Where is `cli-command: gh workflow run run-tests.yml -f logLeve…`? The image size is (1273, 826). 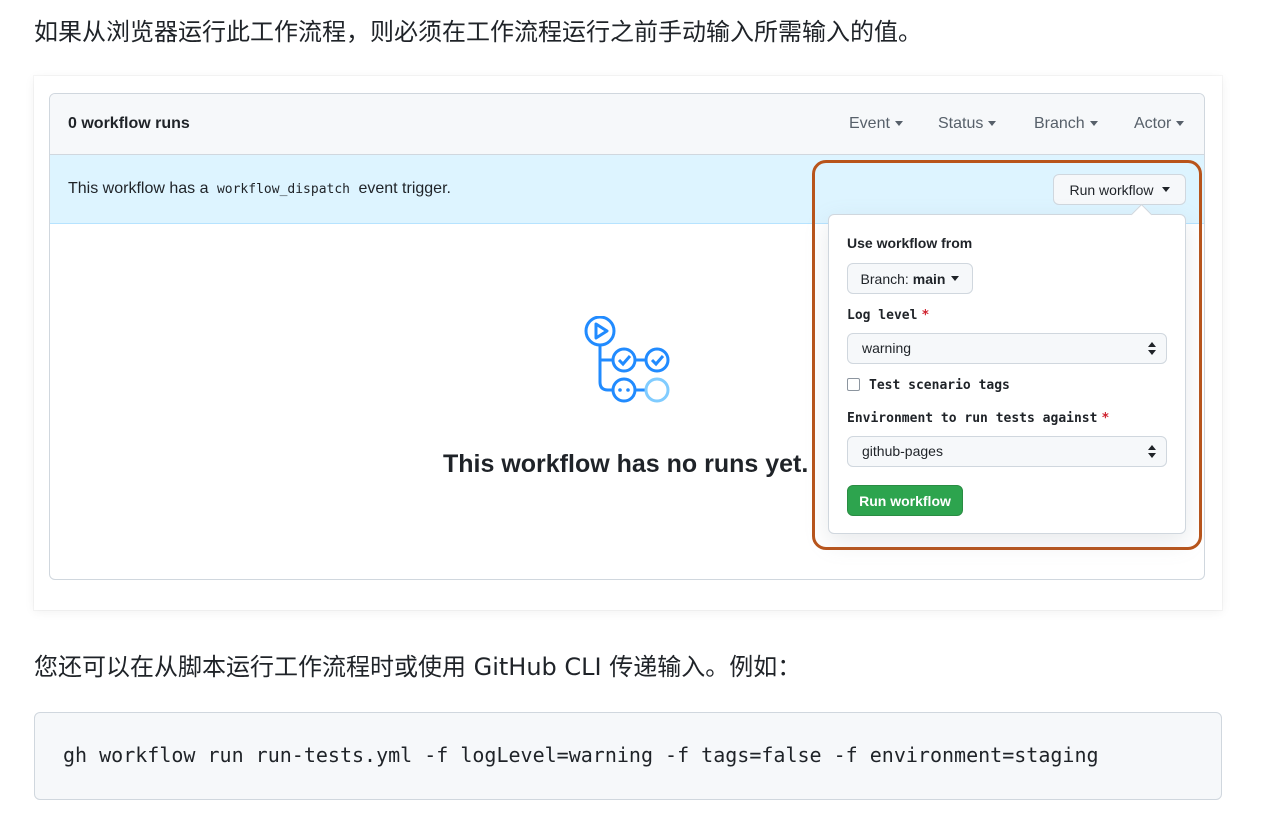
cli-command: gh workflow run run-tests.yml -f logLeve… is located at coordinates (581, 755).